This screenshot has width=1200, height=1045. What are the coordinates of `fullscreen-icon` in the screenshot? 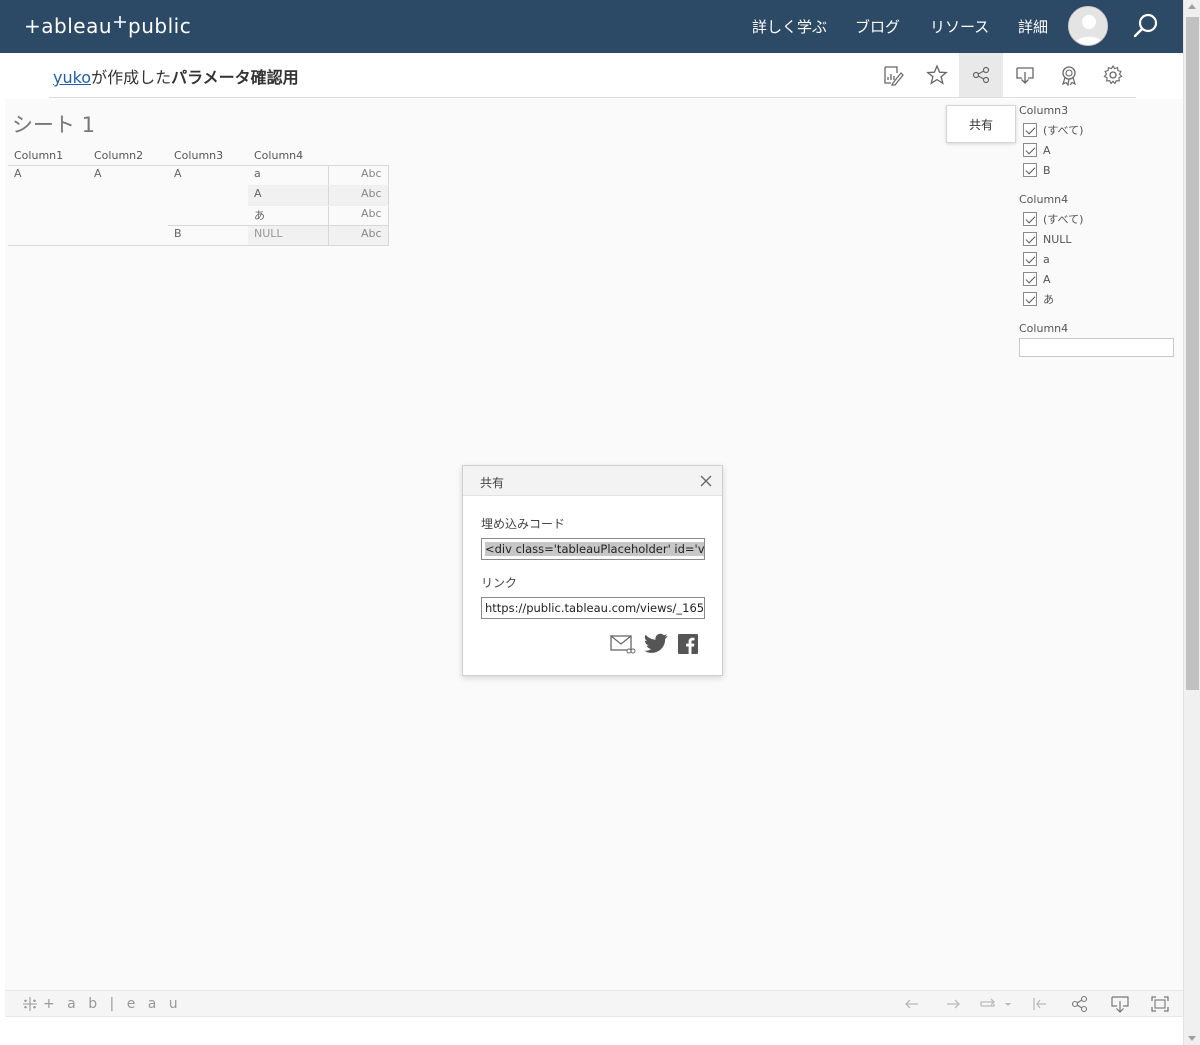 It's located at (1160, 1004).